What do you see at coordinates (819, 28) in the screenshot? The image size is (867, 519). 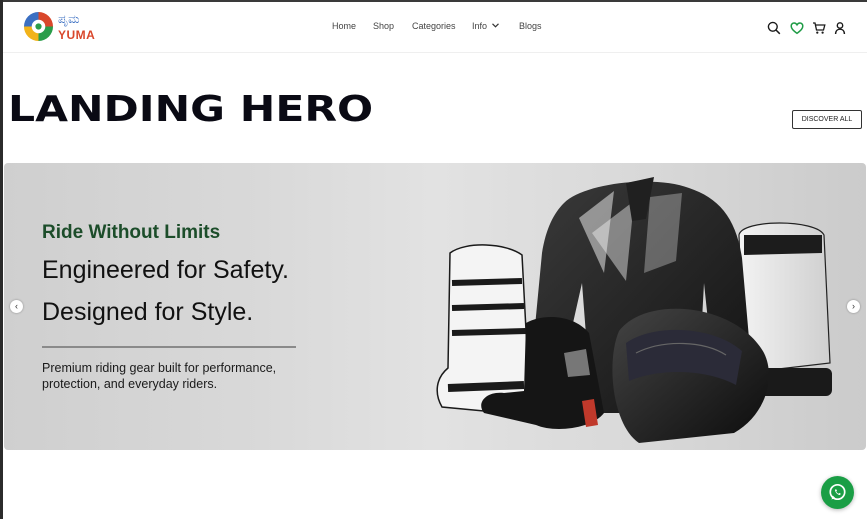 I see `cart-icon` at bounding box center [819, 28].